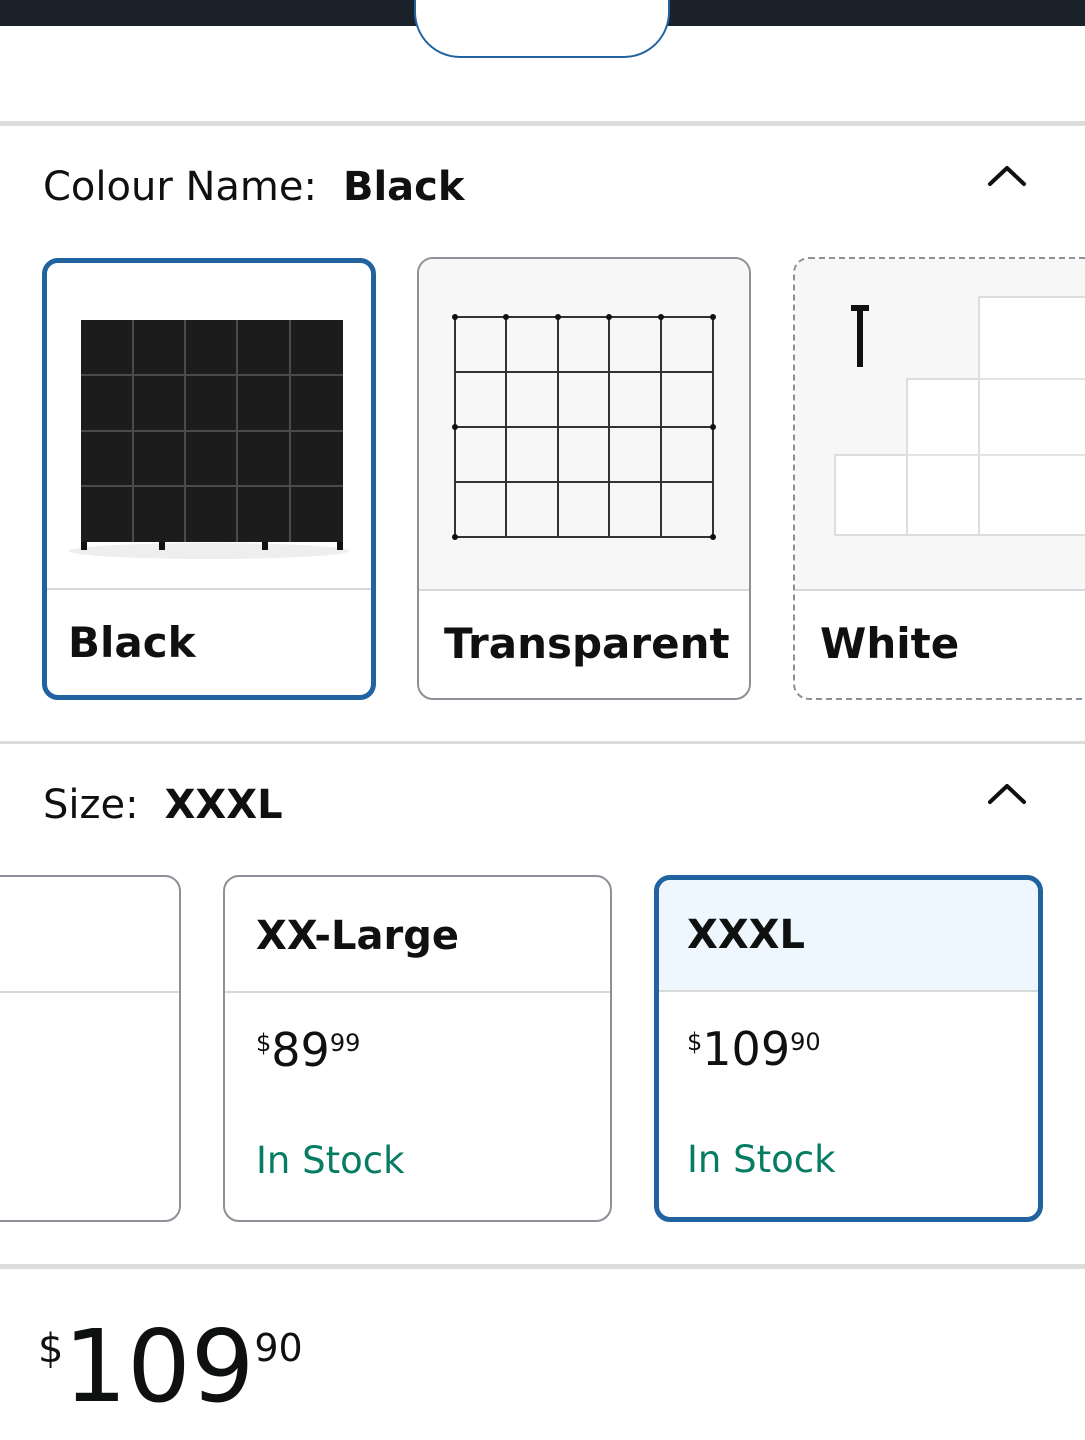 The height and width of the screenshot is (1440, 1085). What do you see at coordinates (746, 935) in the screenshot?
I see `size-option-name: XXXL` at bounding box center [746, 935].